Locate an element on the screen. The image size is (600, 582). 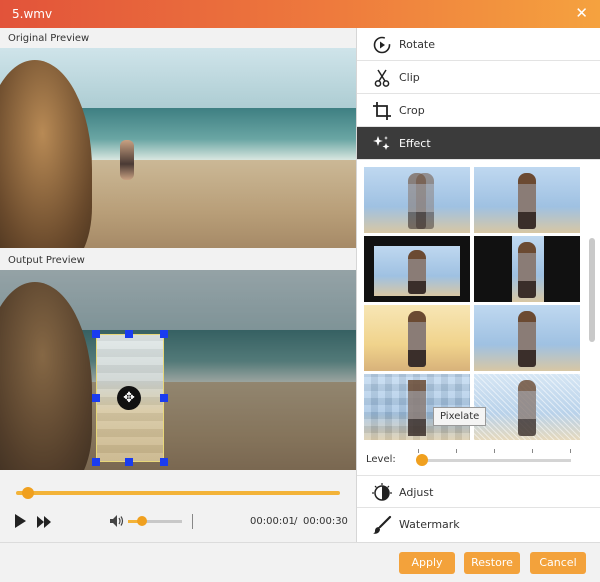
menu-label: Adjust is located at coordinates (416, 492).